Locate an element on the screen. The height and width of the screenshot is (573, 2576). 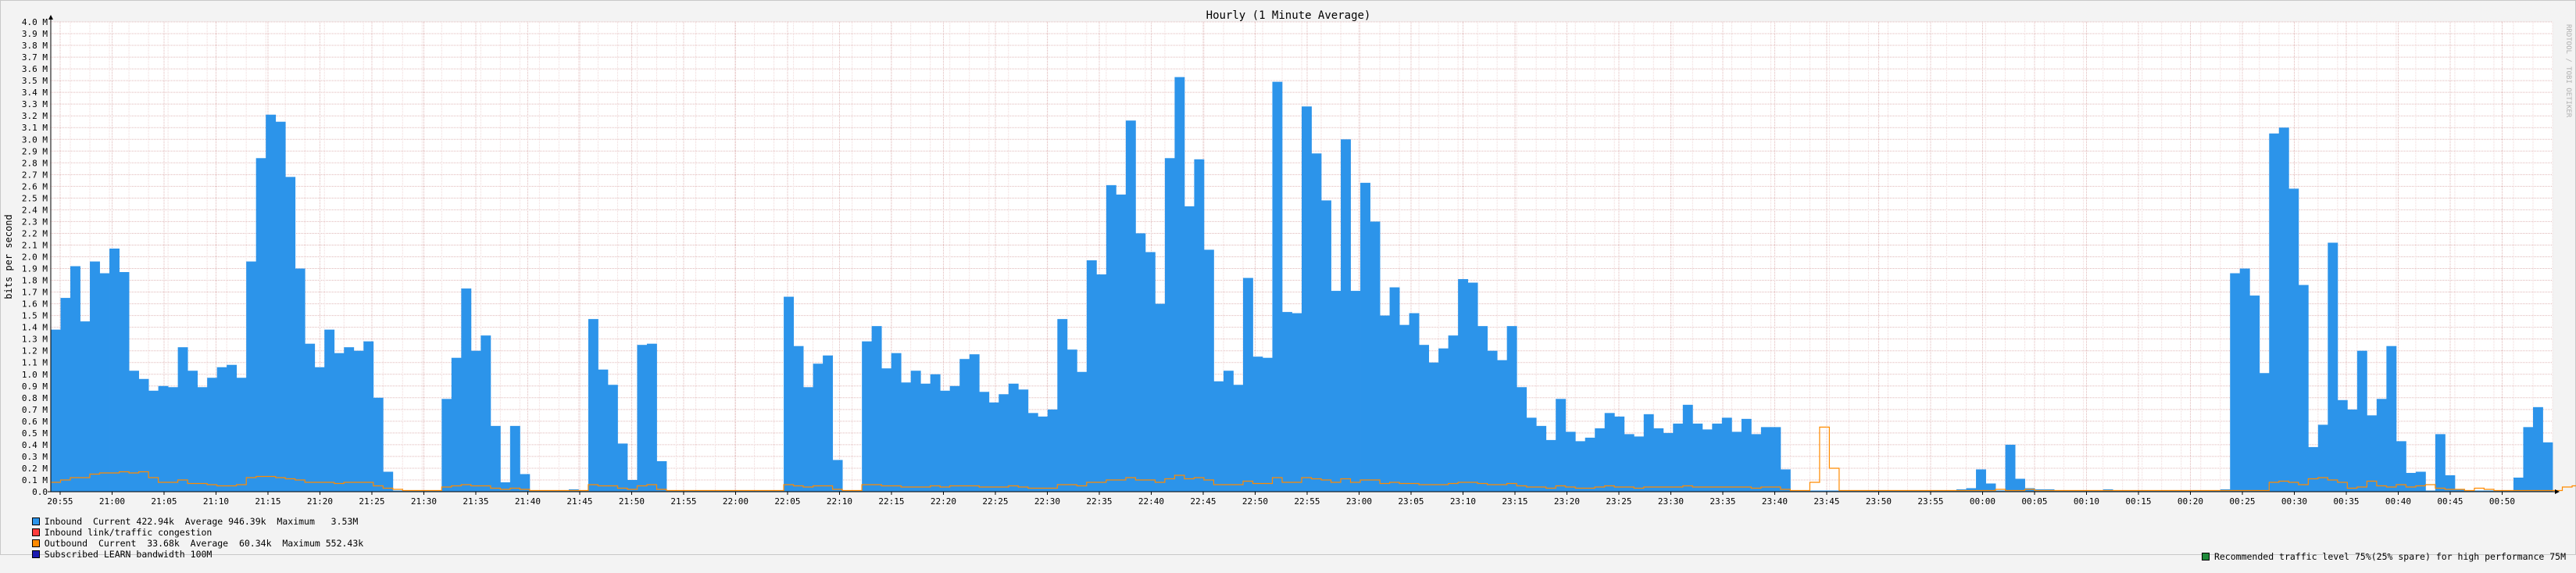
x-tick-label: 22:40 is located at coordinates (1151, 502).